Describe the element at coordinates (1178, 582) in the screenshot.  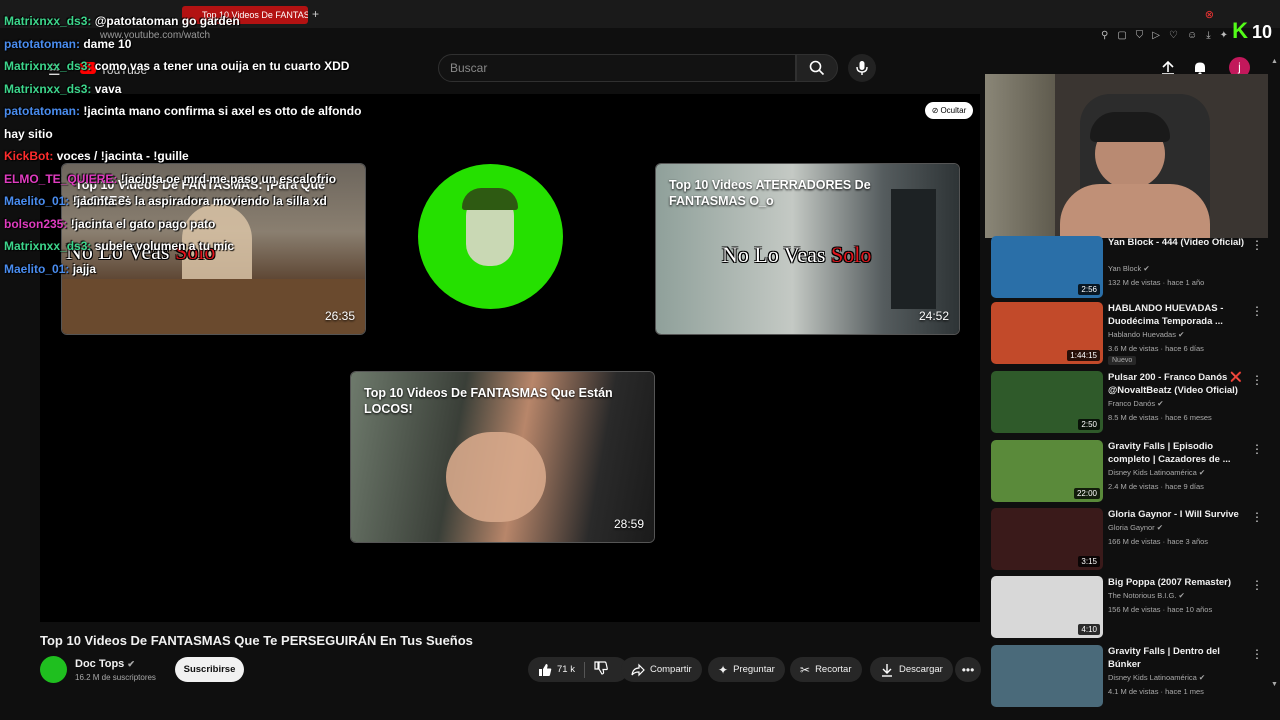
I see `rec-title: Big Poppa (2007 Remaster)` at that location.